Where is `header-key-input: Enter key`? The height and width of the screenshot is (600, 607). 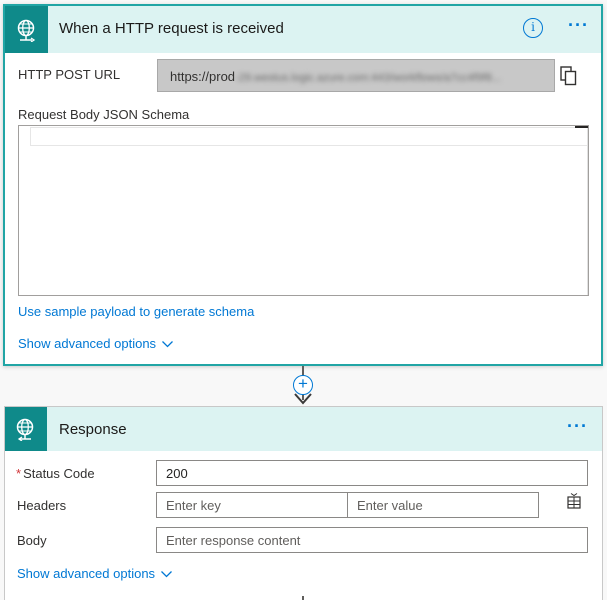 header-key-input: Enter key is located at coordinates (252, 505).